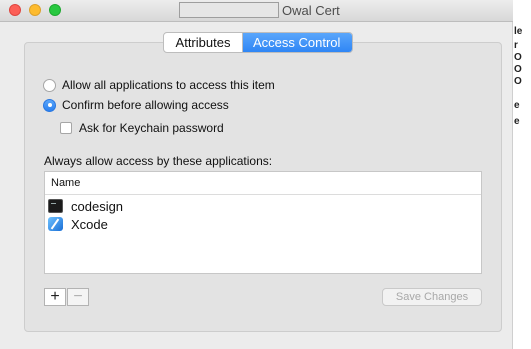 This screenshot has height=349, width=531. What do you see at coordinates (263, 206) in the screenshot?
I see `table-row: codesign` at bounding box center [263, 206].